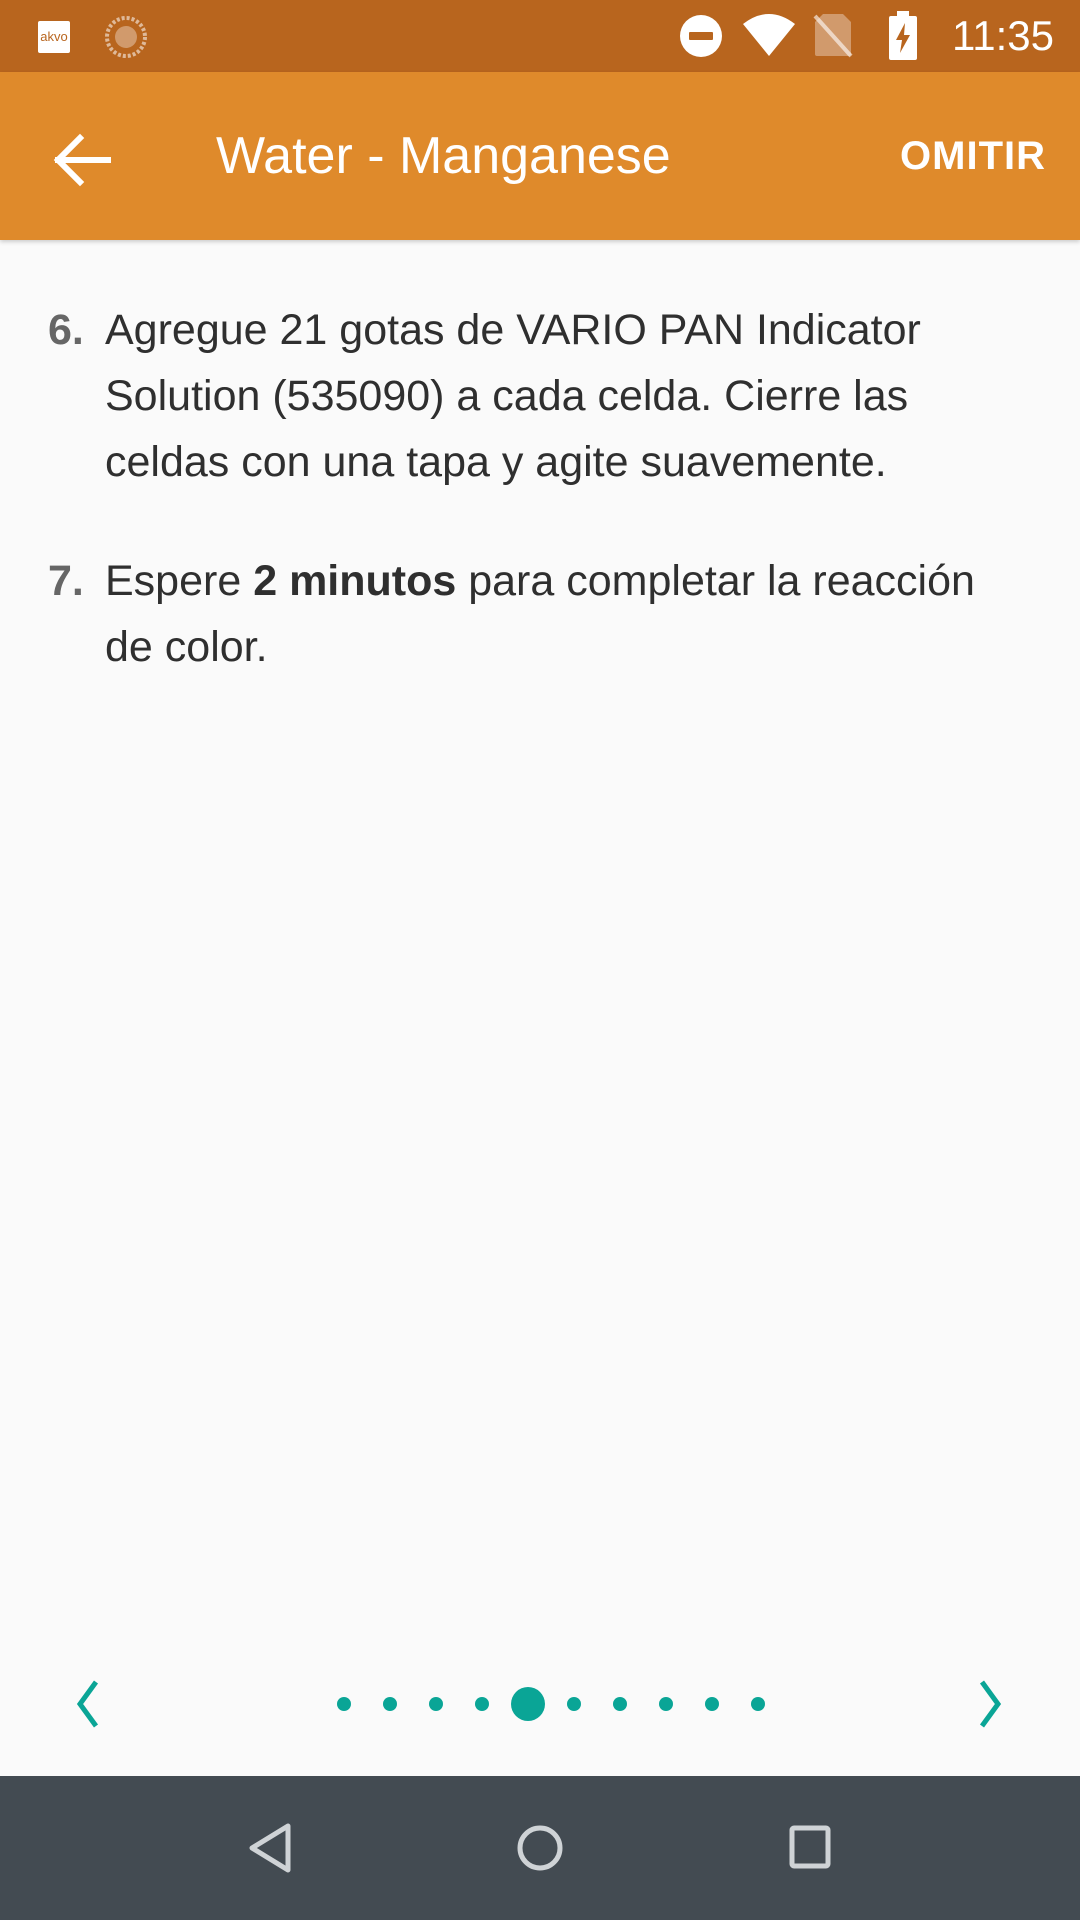 The image size is (1080, 1920). I want to click on back-button, so click(84, 160).